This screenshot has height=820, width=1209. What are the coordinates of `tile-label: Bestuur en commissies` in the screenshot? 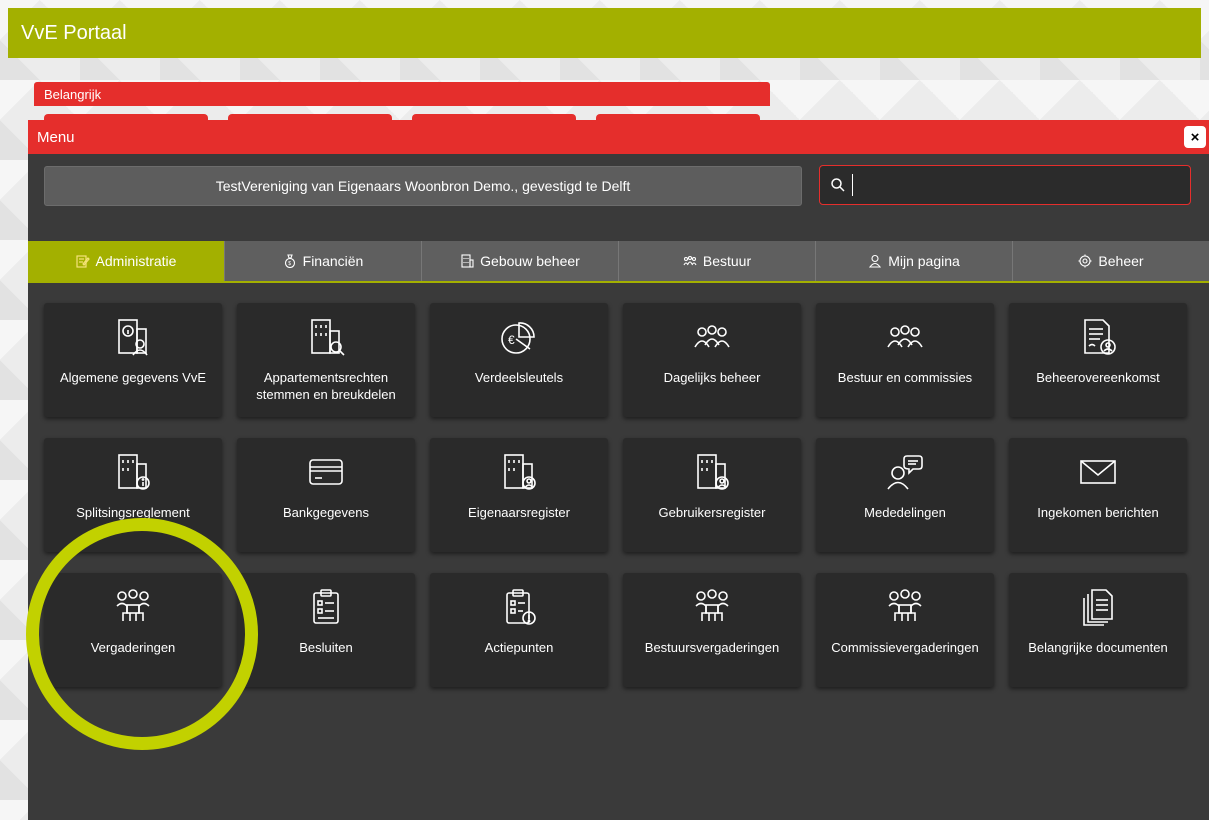 It's located at (905, 377).